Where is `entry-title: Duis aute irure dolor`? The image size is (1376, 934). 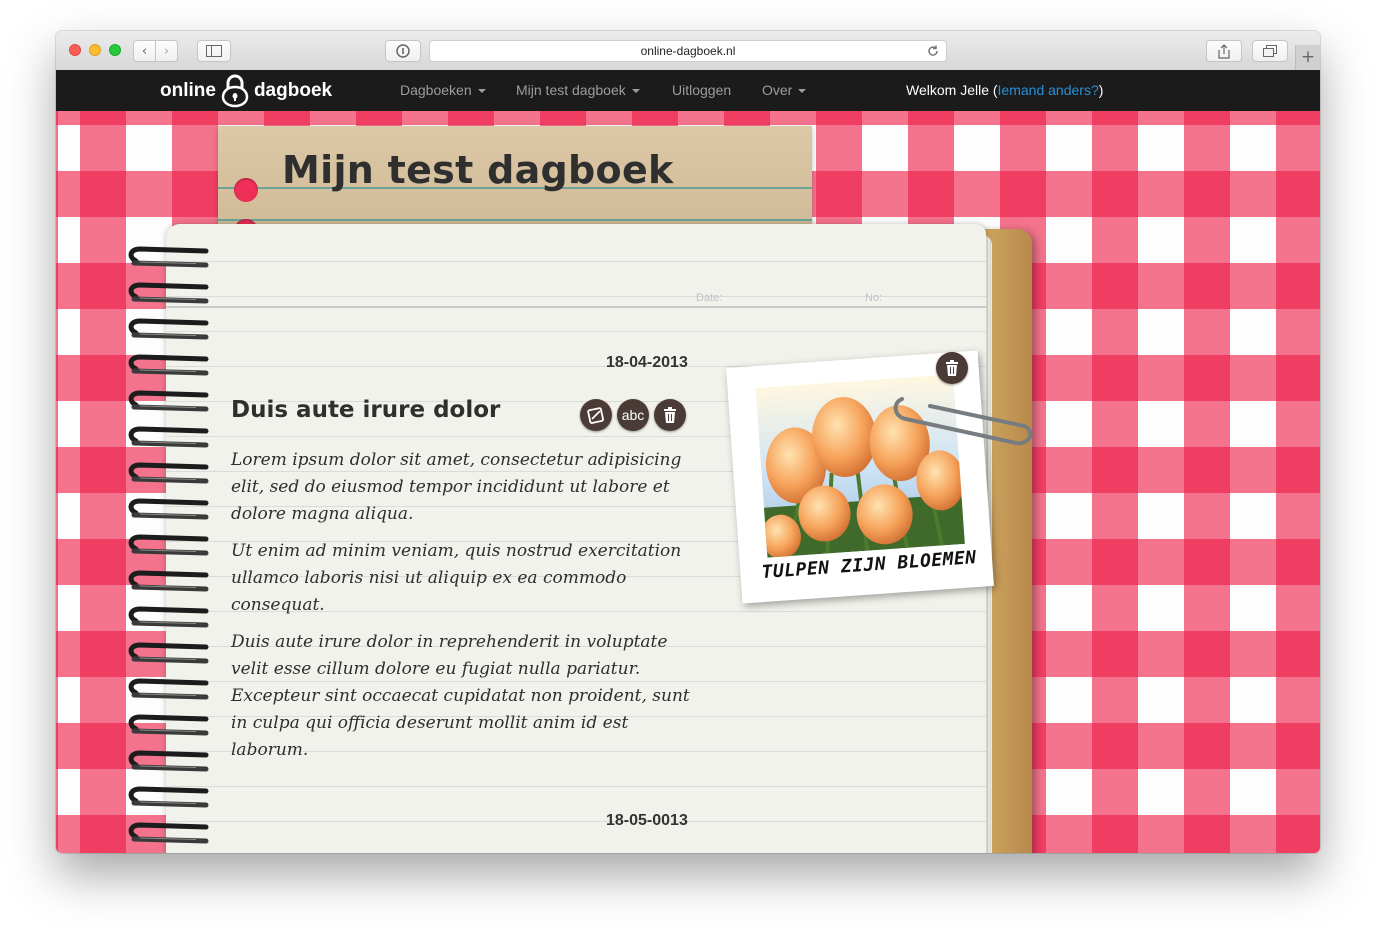
entry-title: Duis aute irure dolor is located at coordinates (366, 410).